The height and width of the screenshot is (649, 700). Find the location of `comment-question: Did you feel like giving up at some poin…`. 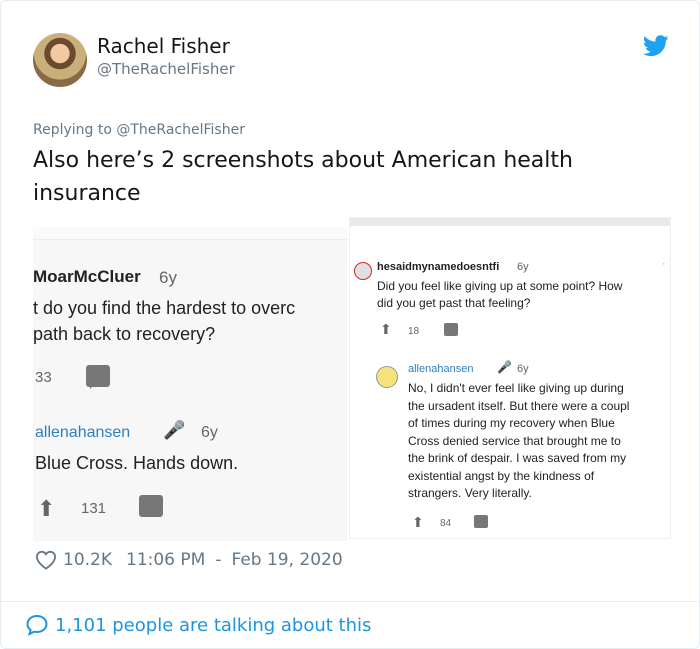

comment-question: Did you feel like giving up at some poin… is located at coordinates (500, 294).